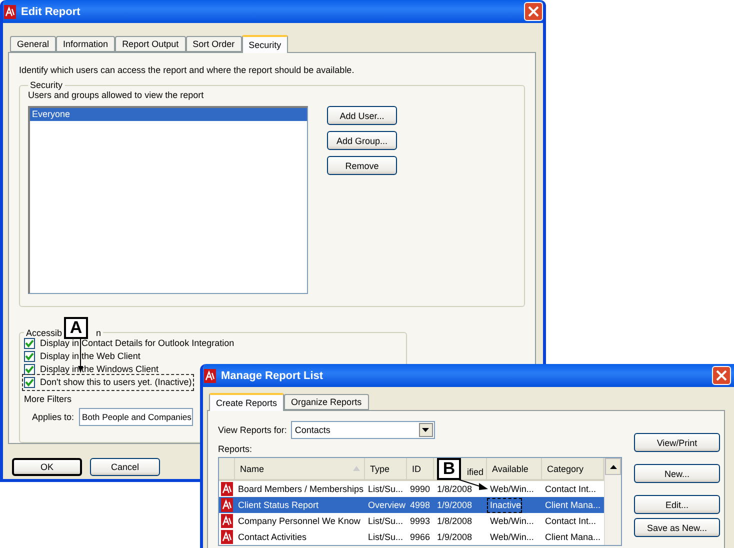  Describe the element at coordinates (46, 85) in the screenshot. I see `group-label: Security` at that location.